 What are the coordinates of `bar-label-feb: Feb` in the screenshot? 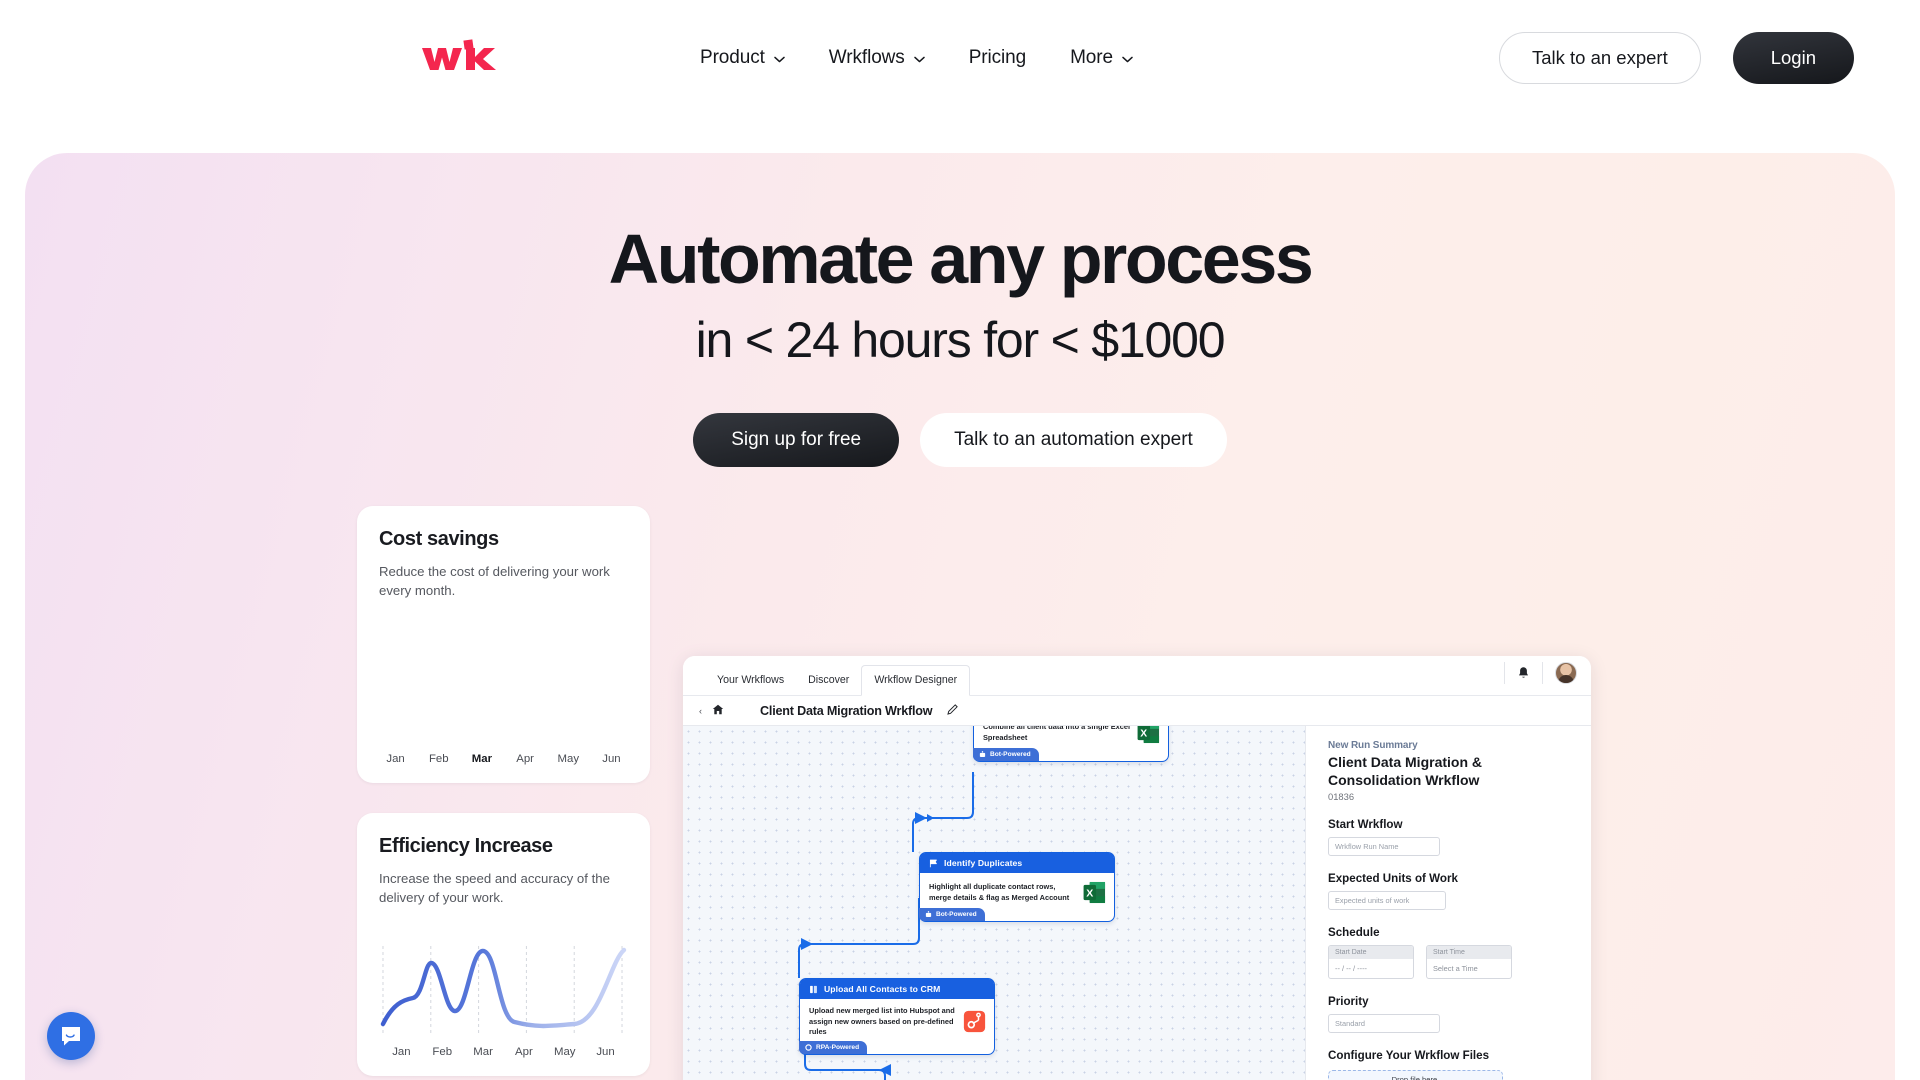 It's located at (438, 759).